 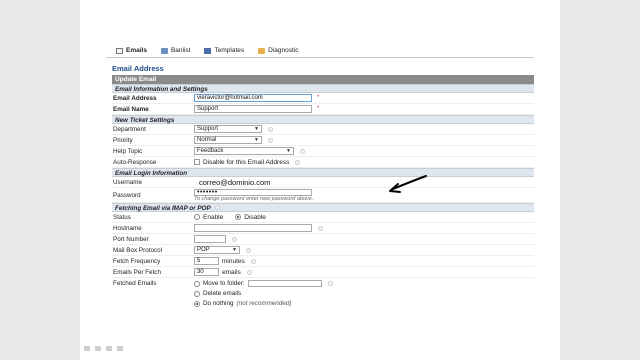 What do you see at coordinates (135, 98) in the screenshot?
I see `email-address-label: Email Address` at bounding box center [135, 98].